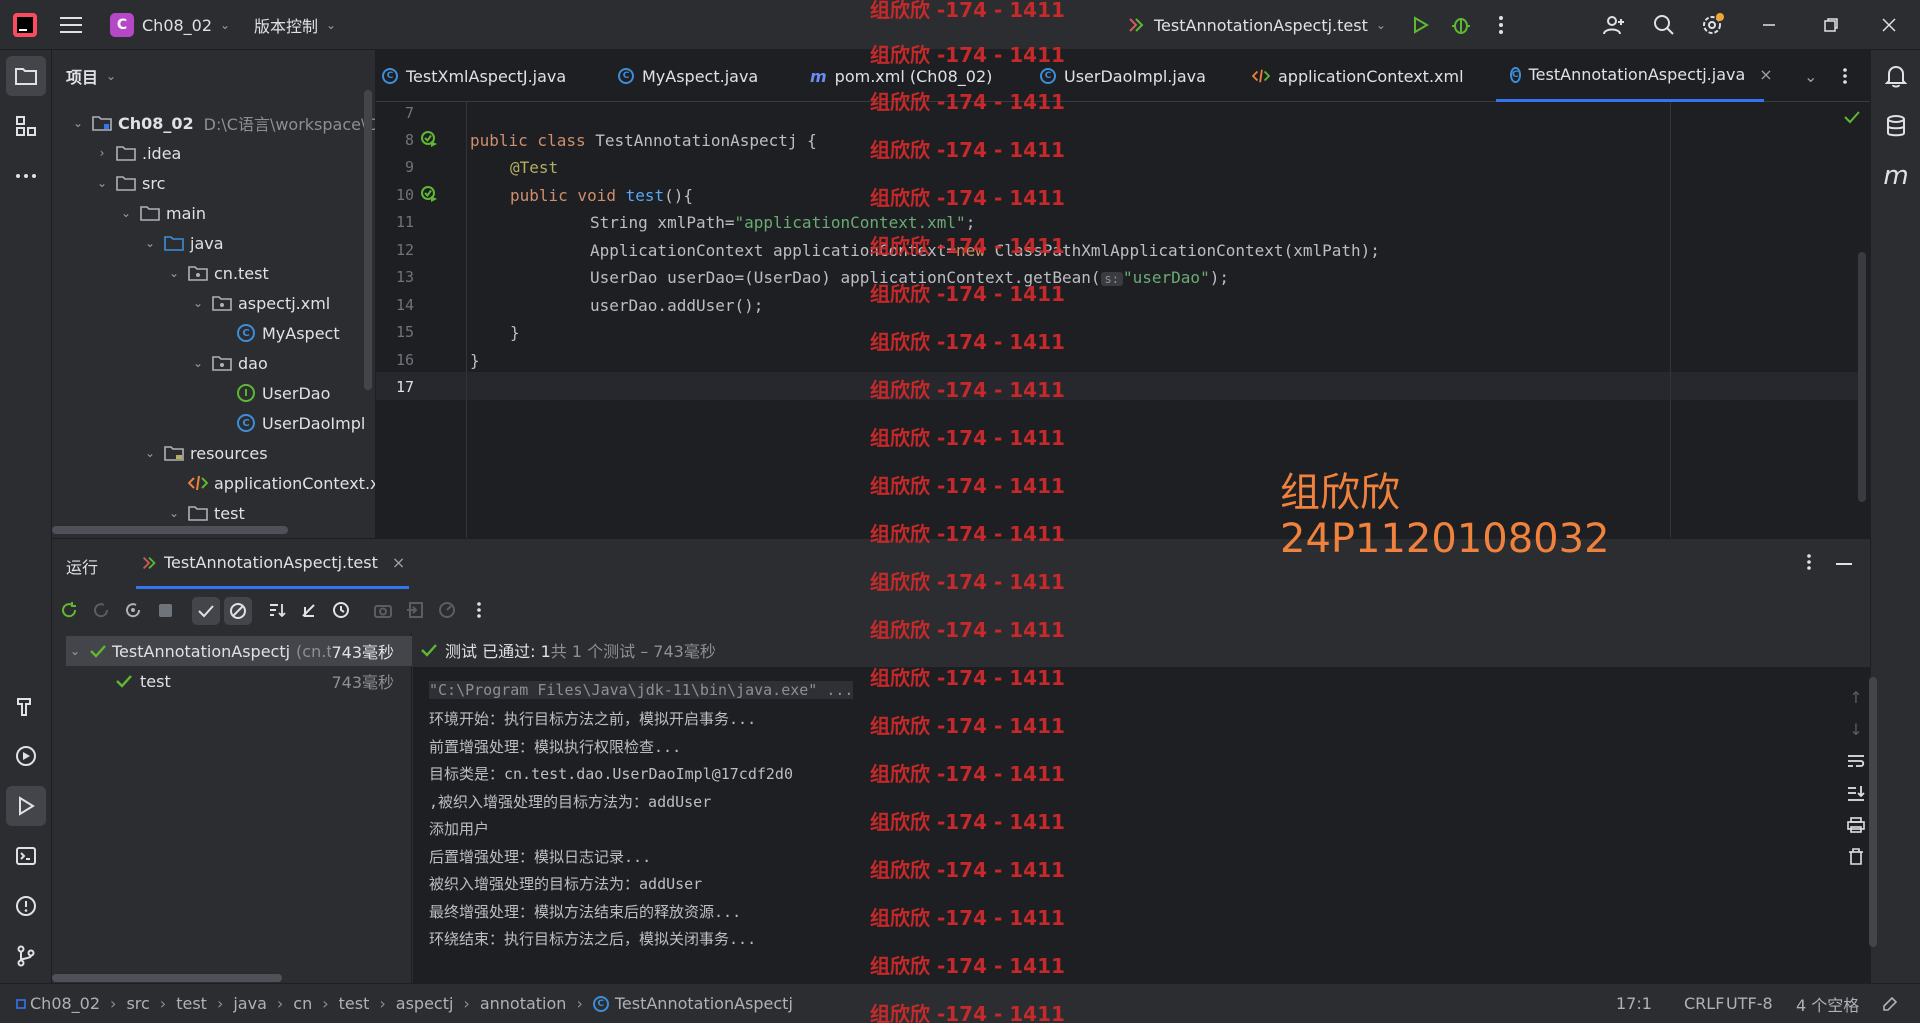  I want to click on build-tool-button, so click(26, 706).